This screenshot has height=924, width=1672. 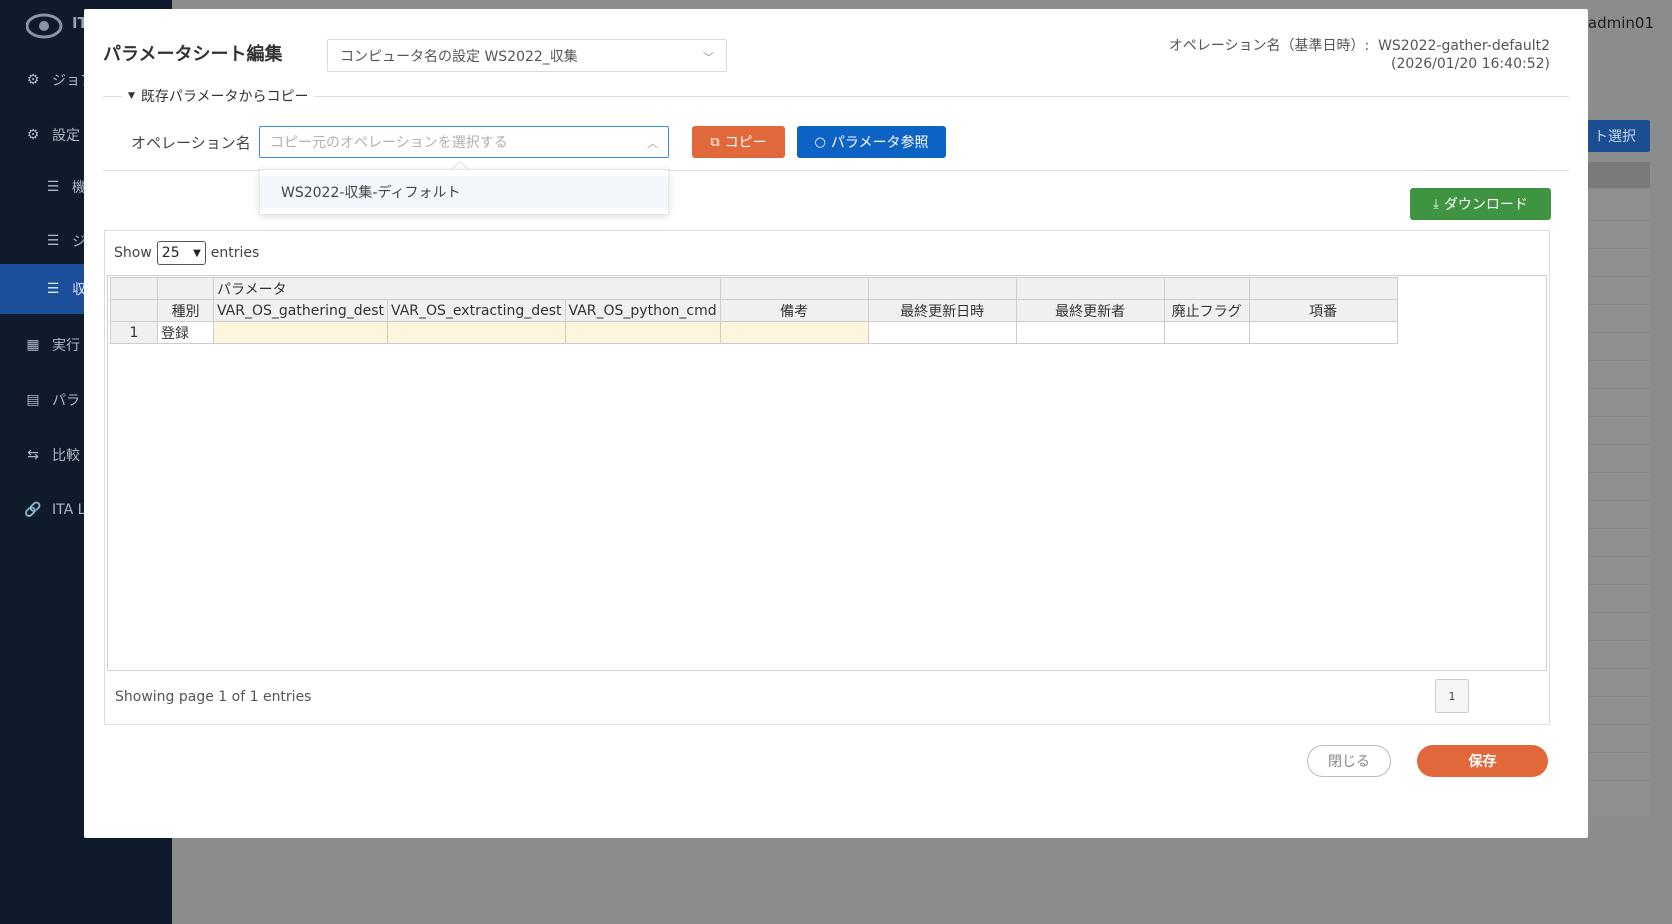 I want to click on user-name: admin01, so click(x=1621, y=23).